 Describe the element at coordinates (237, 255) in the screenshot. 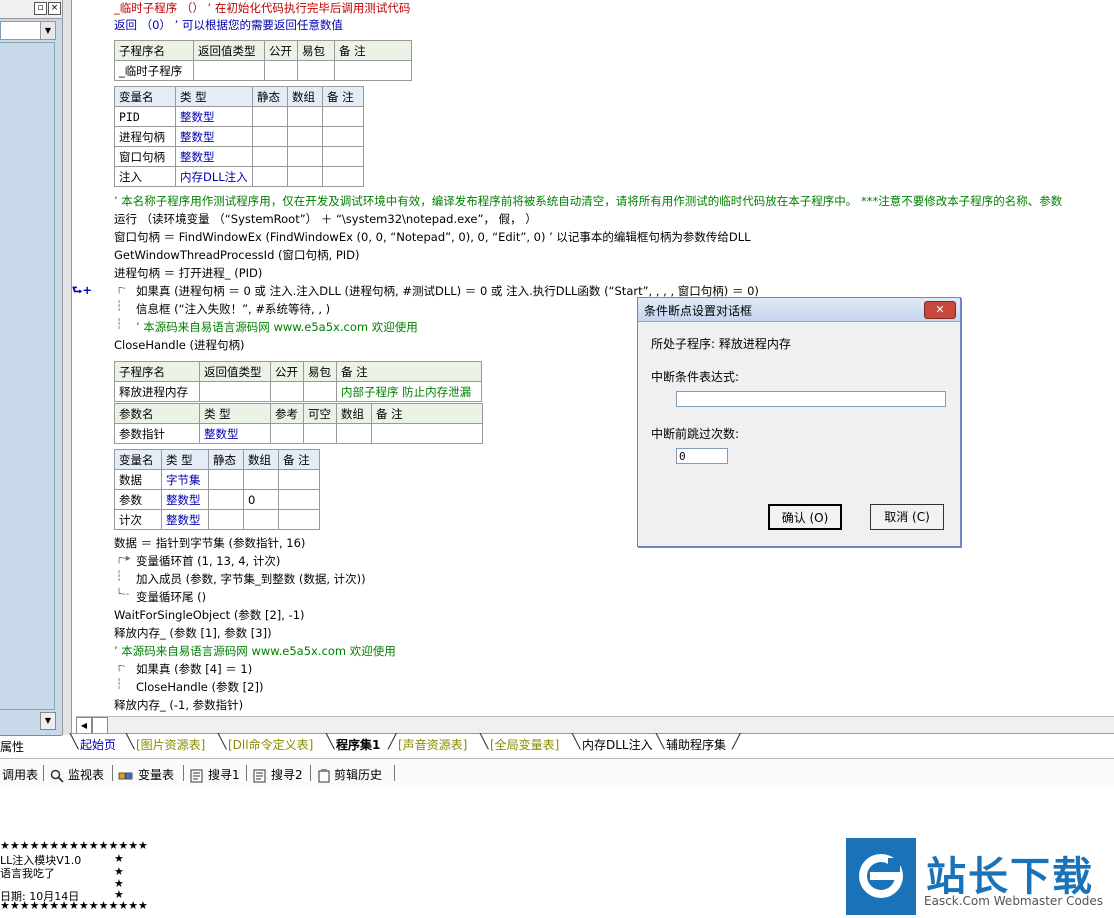

I see `code-line: GetWindowThreadProcessId (窗口句柄, PID)` at that location.